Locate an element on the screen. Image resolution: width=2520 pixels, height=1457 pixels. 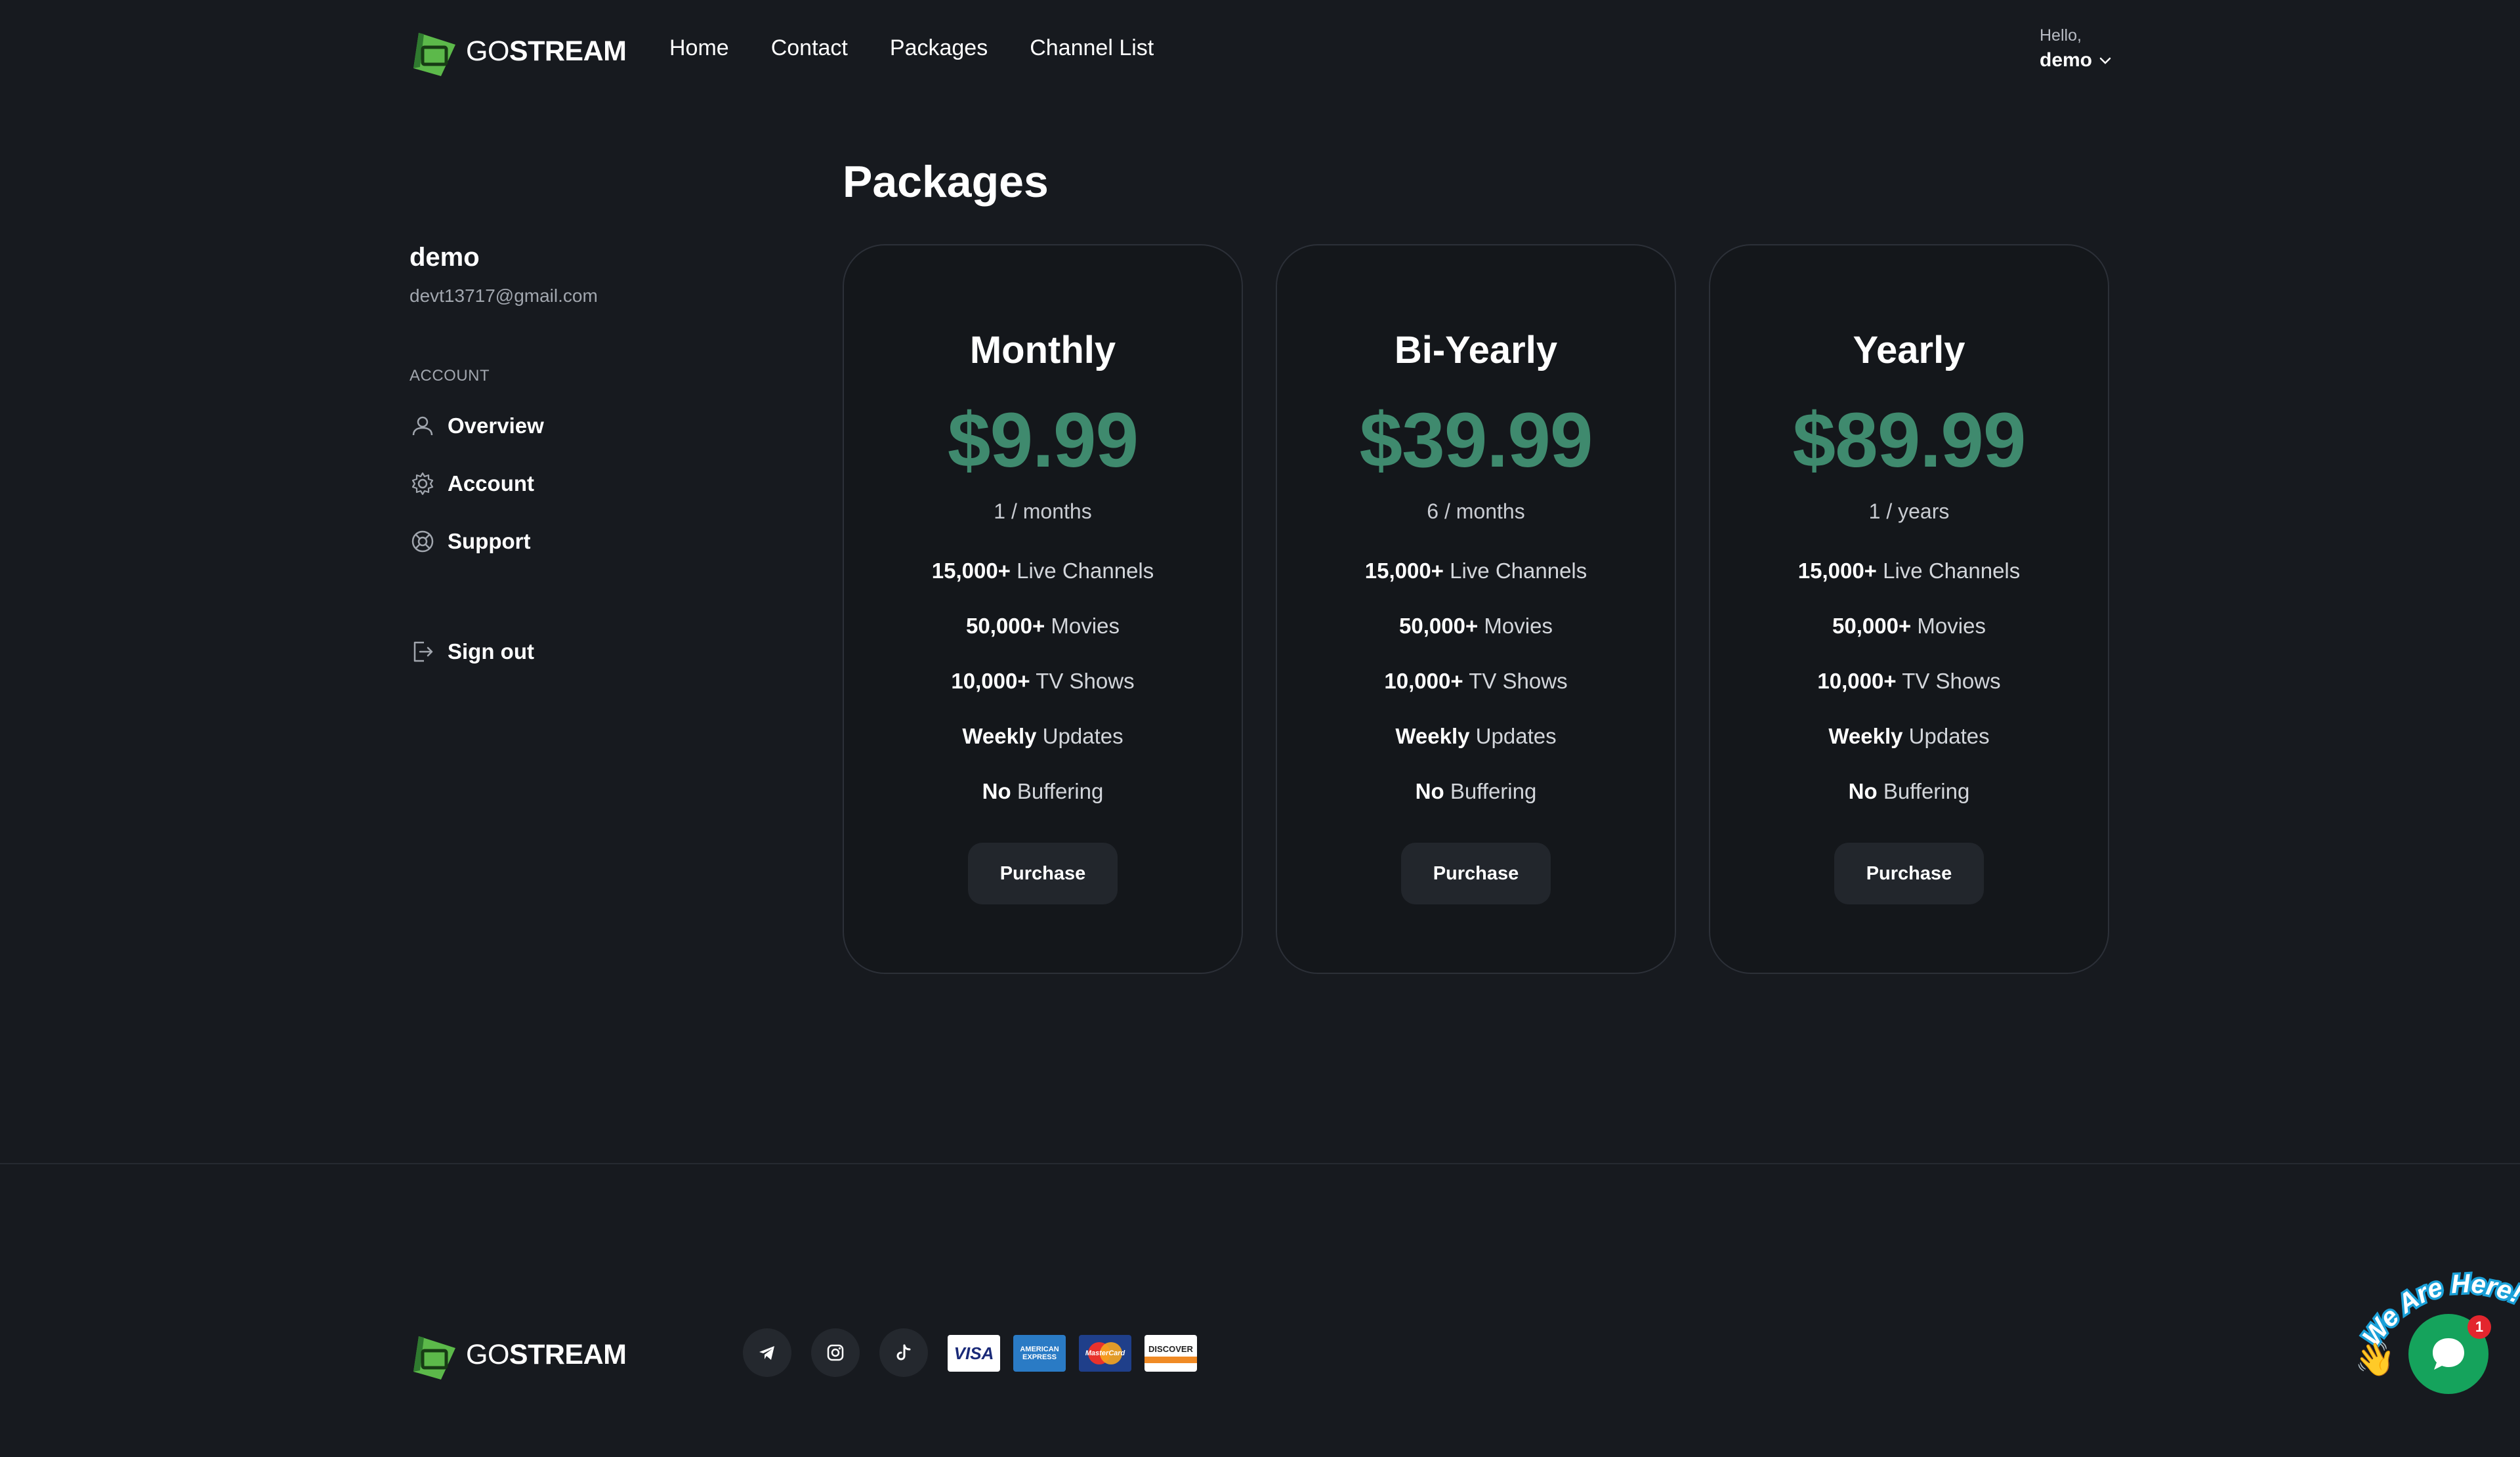
sign-out-button: Sign out is located at coordinates (574, 651).